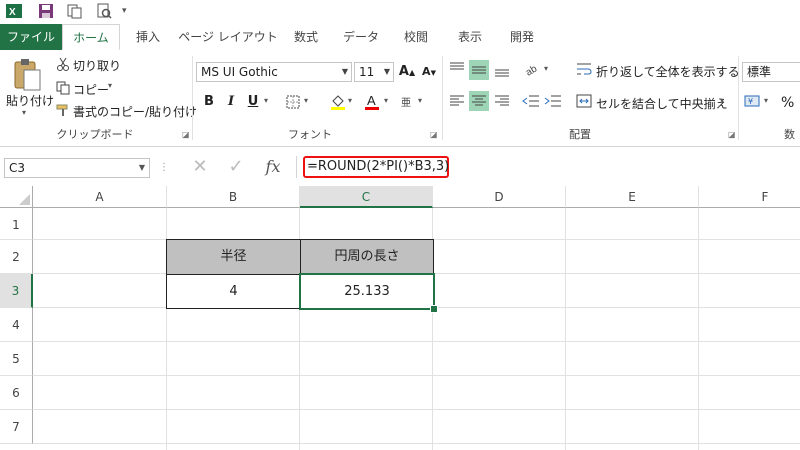  What do you see at coordinates (434, 309) in the screenshot?
I see `fill-handle` at bounding box center [434, 309].